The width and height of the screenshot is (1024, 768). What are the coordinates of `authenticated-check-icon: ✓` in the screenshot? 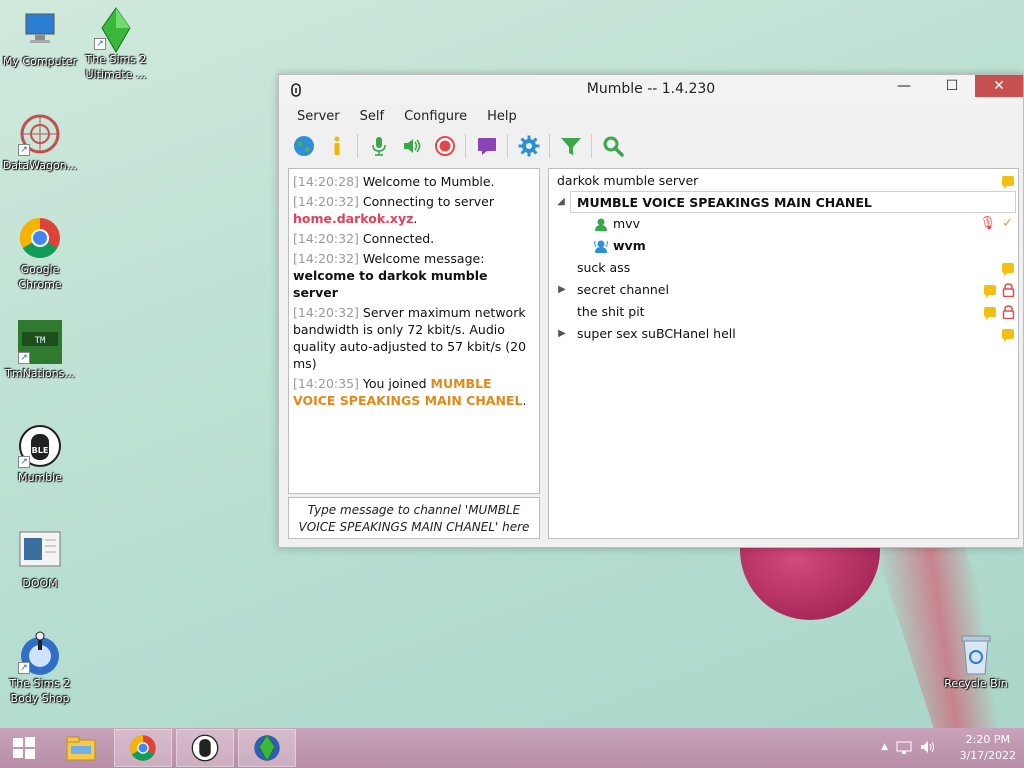 It's located at (1007, 223).